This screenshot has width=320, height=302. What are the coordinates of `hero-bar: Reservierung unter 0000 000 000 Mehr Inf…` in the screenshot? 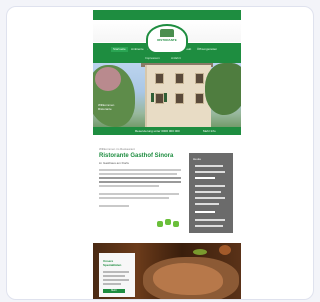 It's located at (167, 131).